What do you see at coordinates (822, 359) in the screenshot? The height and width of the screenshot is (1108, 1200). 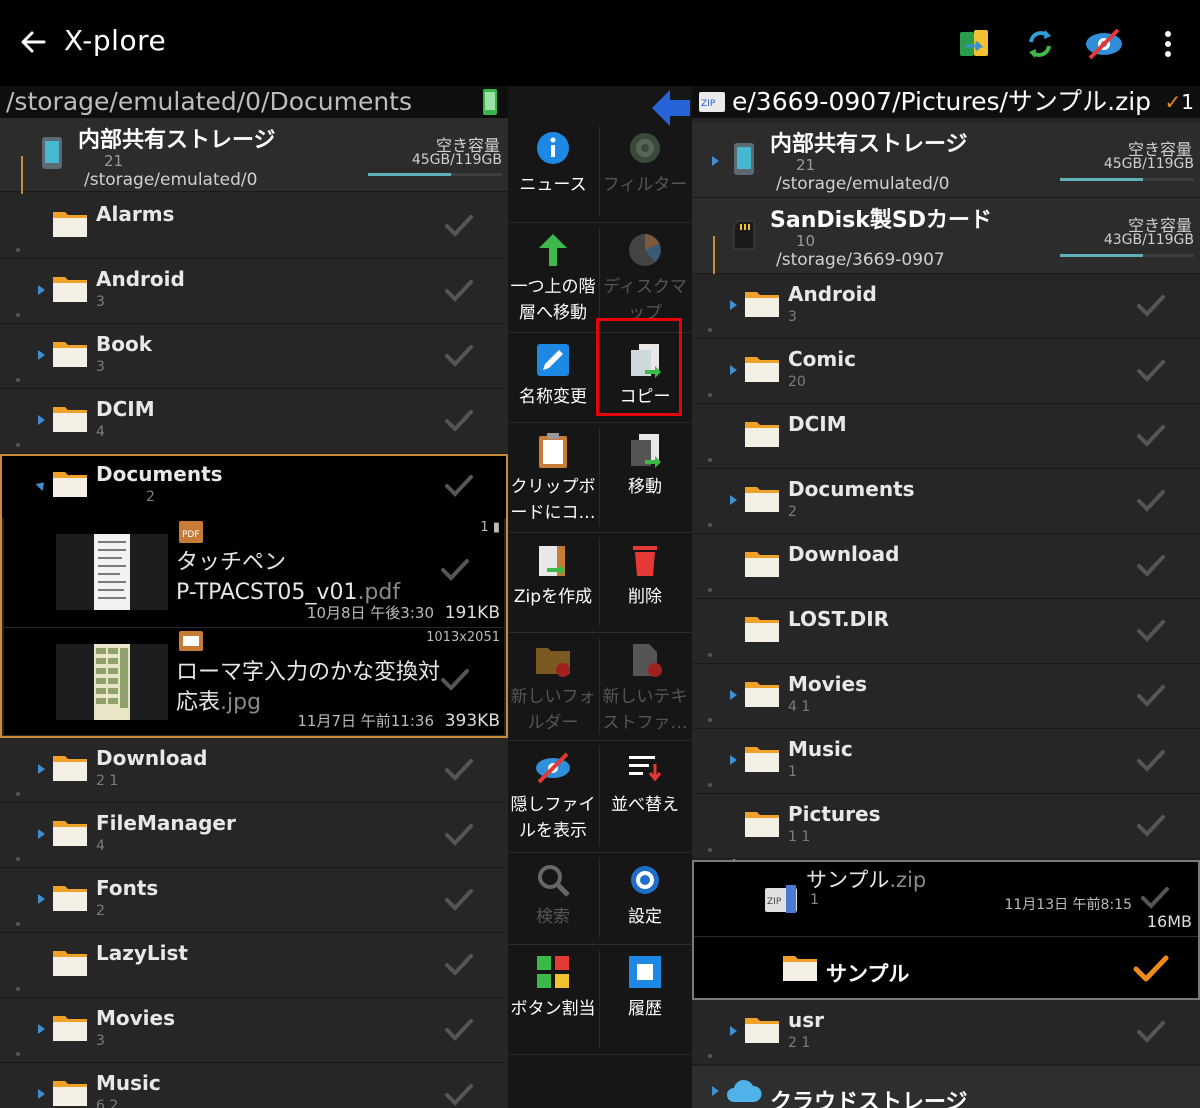 I see `folder-name: Comic` at bounding box center [822, 359].